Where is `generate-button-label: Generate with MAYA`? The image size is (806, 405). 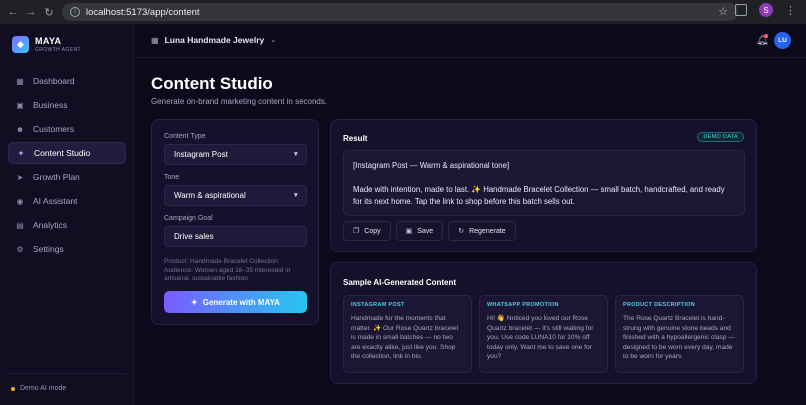 generate-button-label: Generate with MAYA is located at coordinates (241, 302).